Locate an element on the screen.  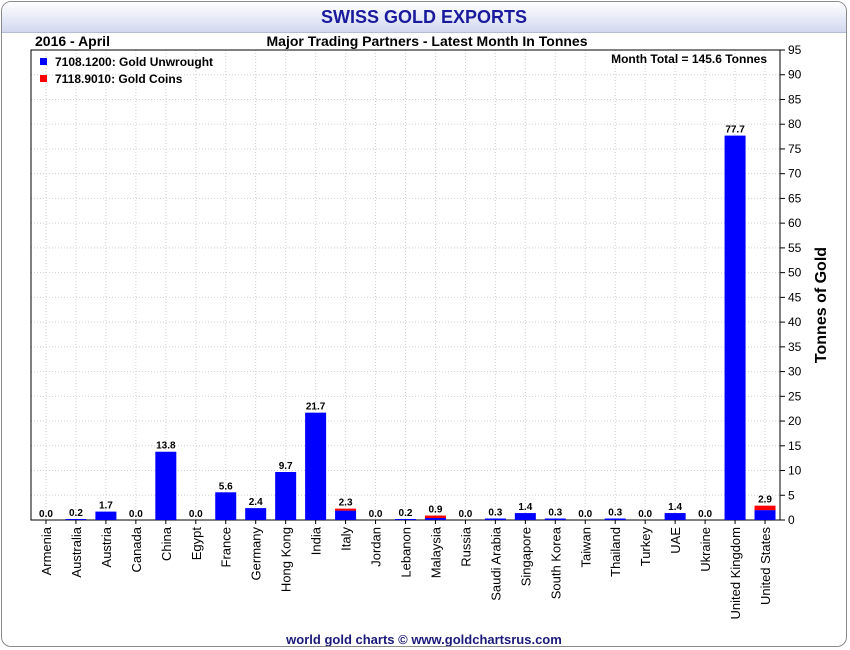
x-tick-label: Lebanon is located at coordinates (406, 552).